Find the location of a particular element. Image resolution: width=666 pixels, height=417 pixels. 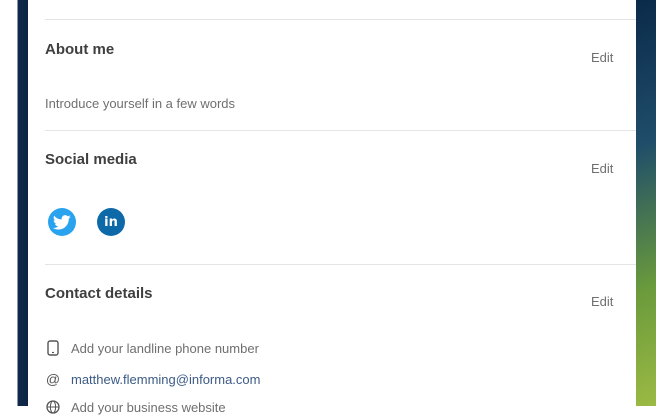

twitter-icon is located at coordinates (62, 222).